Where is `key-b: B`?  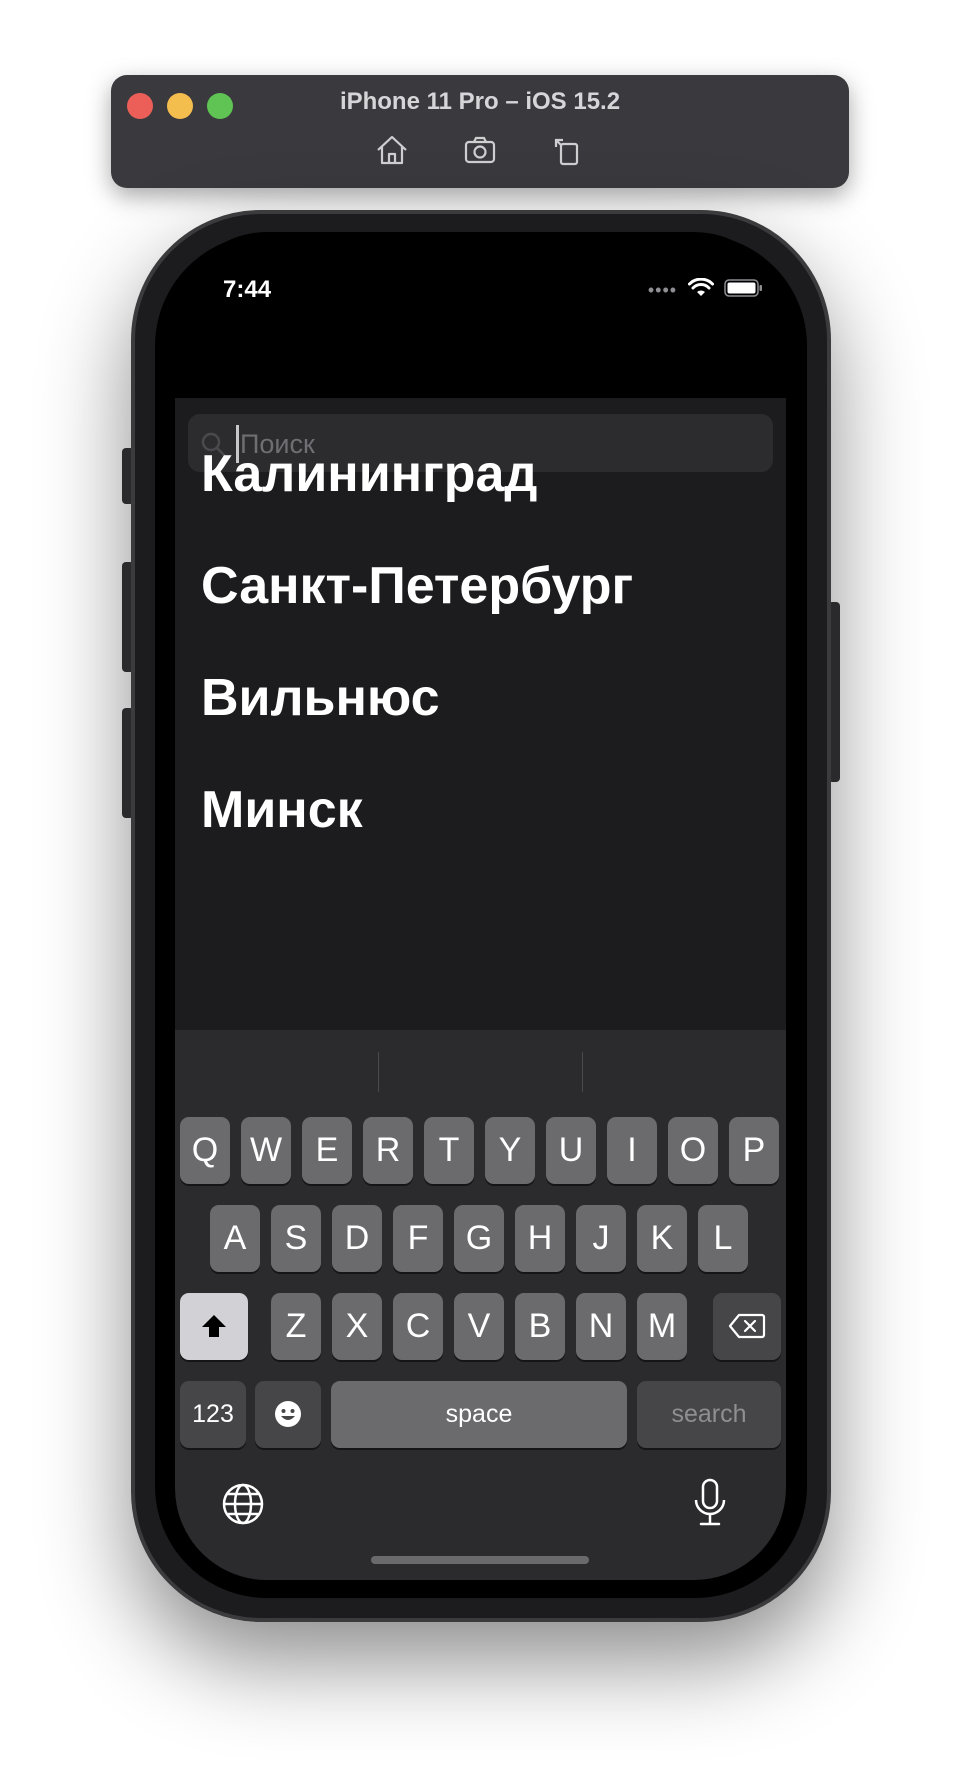
key-b: B is located at coordinates (540, 1326).